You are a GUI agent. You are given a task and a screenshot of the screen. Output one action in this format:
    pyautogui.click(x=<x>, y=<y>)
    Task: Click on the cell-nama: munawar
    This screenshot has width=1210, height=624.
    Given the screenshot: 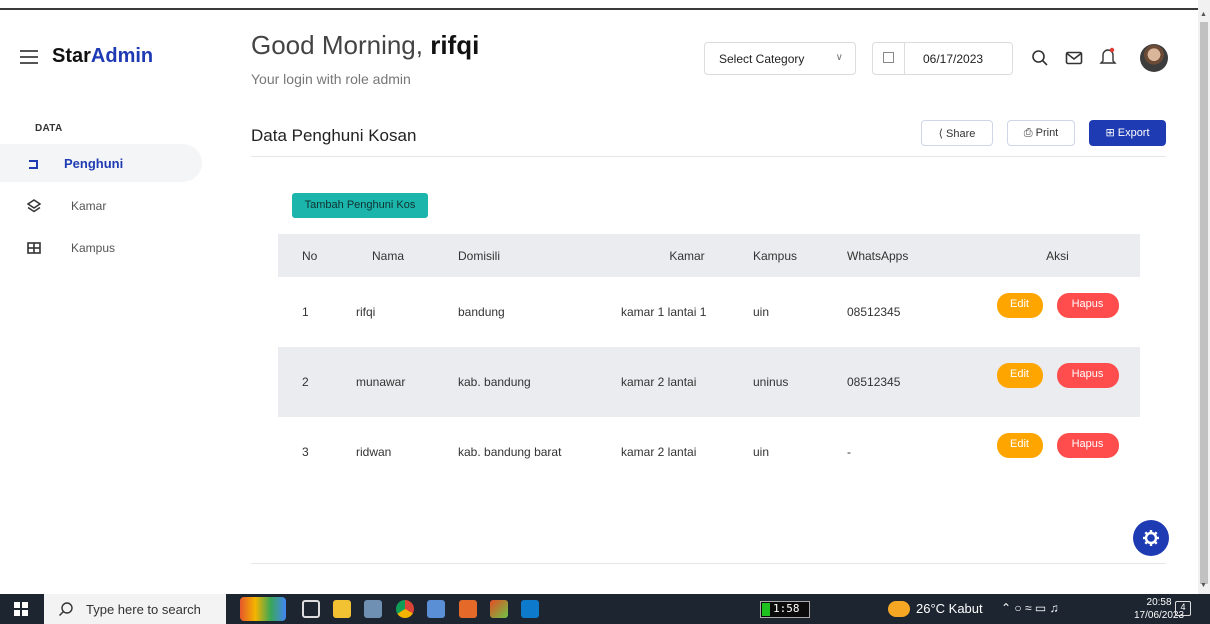 What is the action you would take?
    pyautogui.click(x=407, y=382)
    